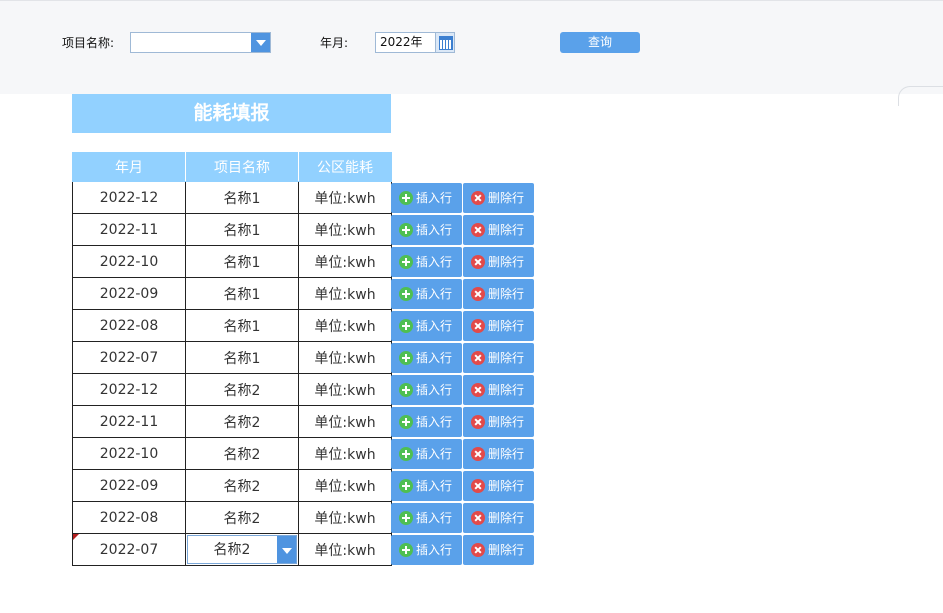 The width and height of the screenshot is (943, 613). Describe the element at coordinates (129, 167) in the screenshot. I see `column-header-month: 年月` at that location.